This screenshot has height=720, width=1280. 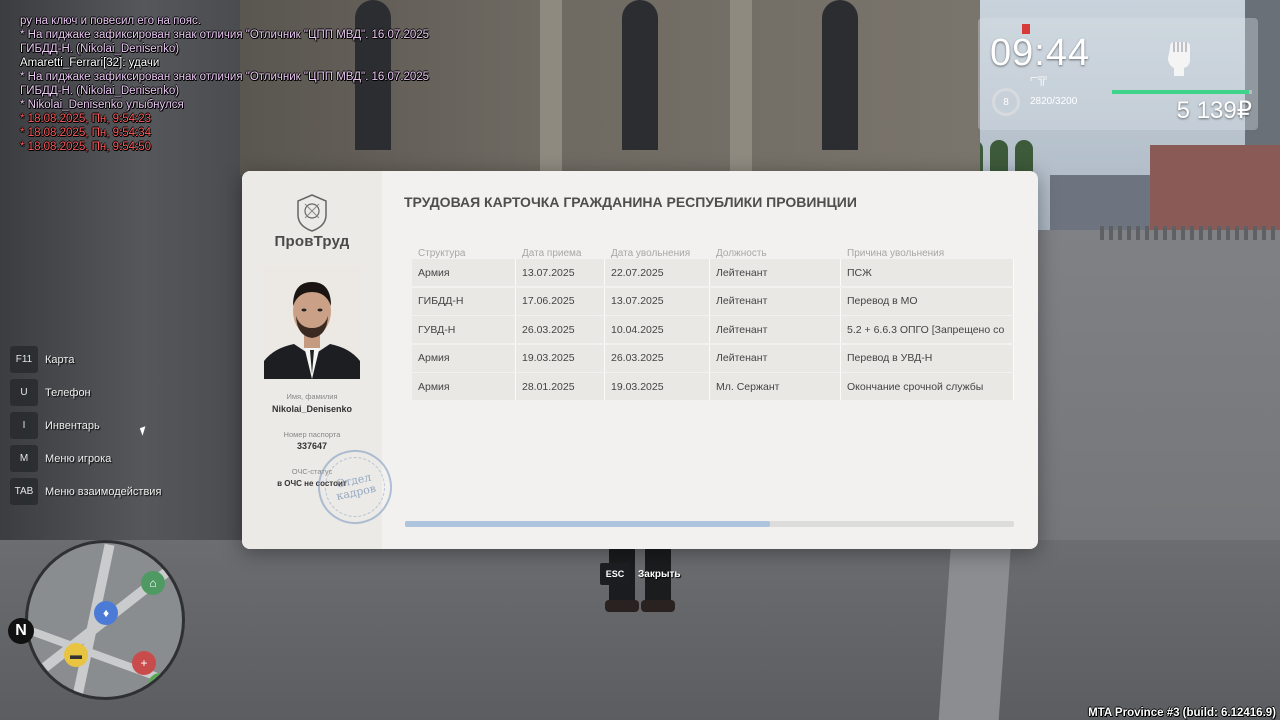 What do you see at coordinates (153, 583) in the screenshot?
I see `bank-icon: ⌂` at bounding box center [153, 583].